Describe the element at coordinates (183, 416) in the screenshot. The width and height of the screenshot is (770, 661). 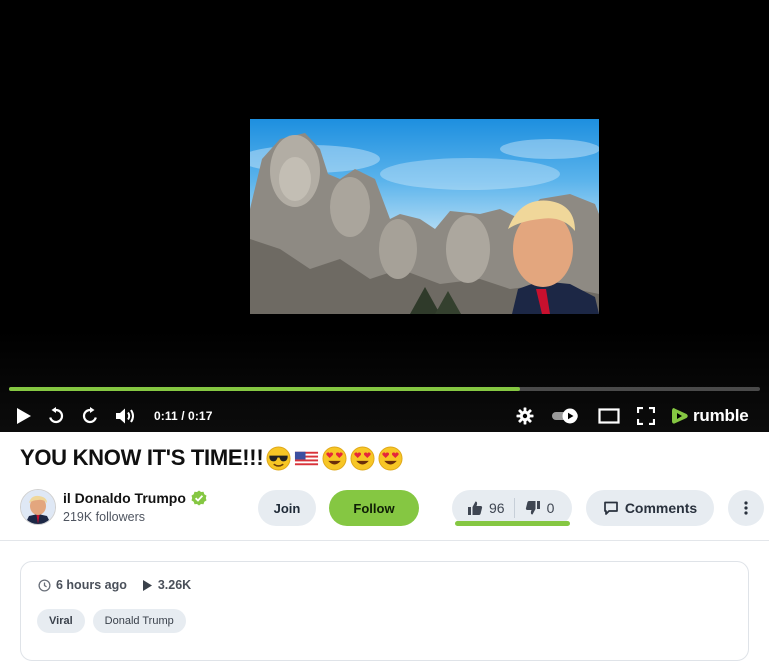
I see `time-display: 0:11 / 0:17` at that location.